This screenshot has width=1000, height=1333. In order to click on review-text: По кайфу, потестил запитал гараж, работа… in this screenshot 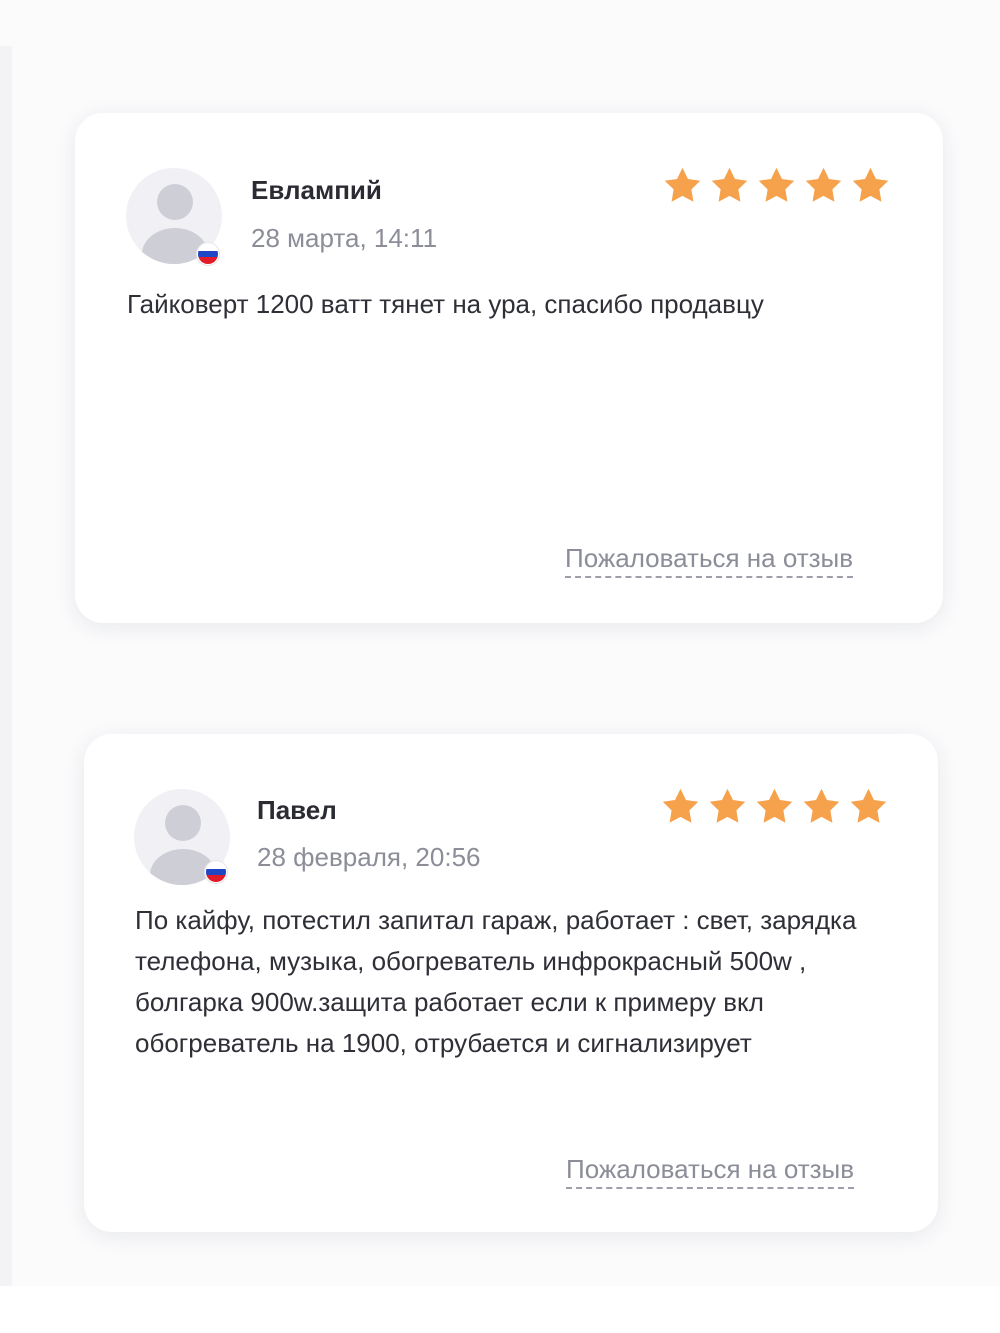, I will do `click(496, 981)`.